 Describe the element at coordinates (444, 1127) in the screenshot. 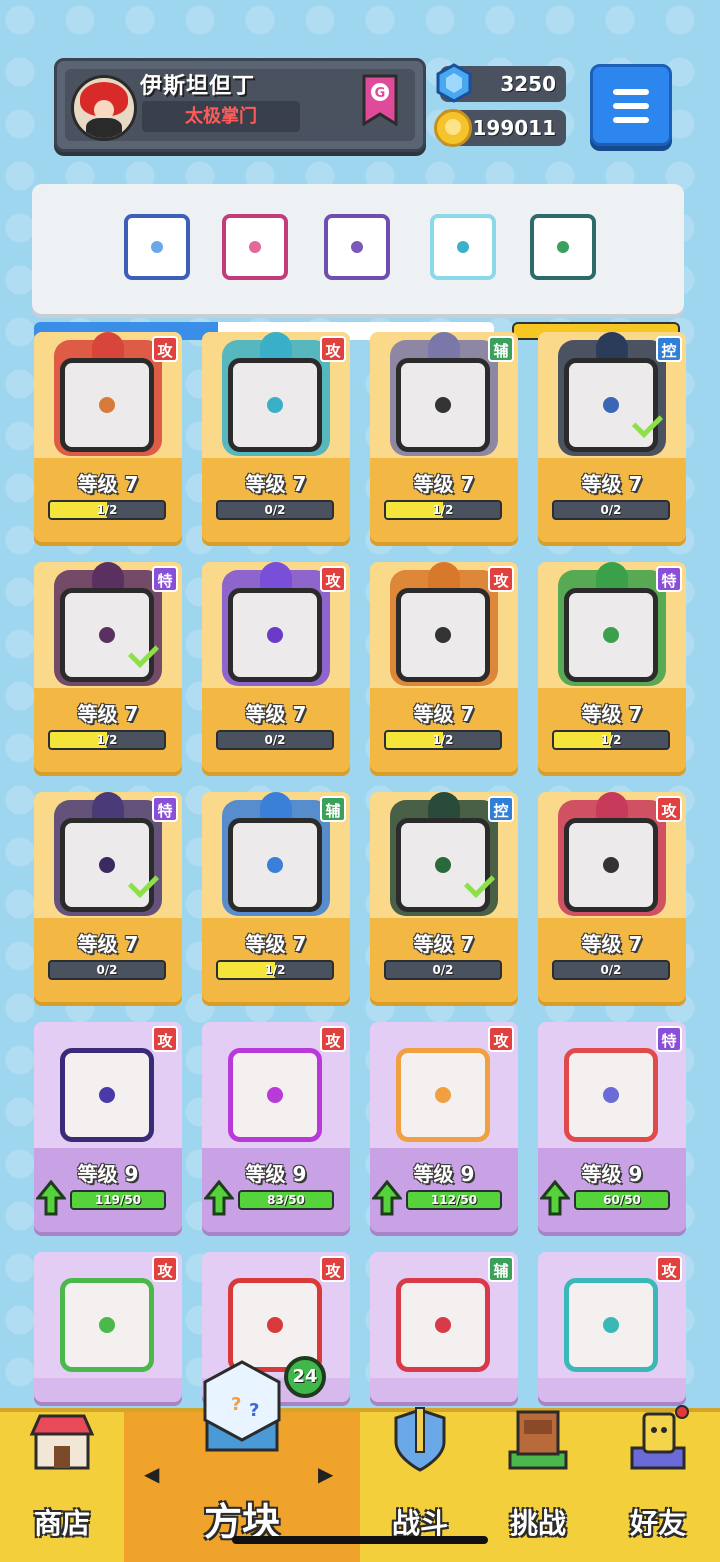

I see `dice-card: 攻等级 9 112/50` at that location.